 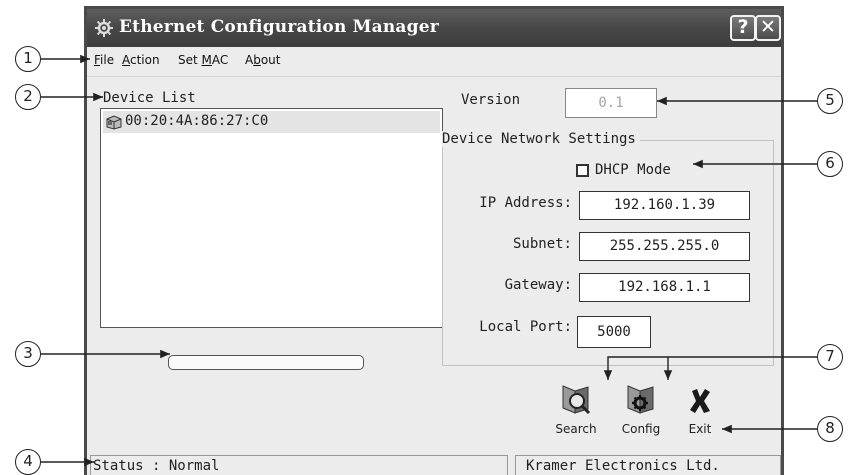 I want to click on menu-about-accel: b, so click(x=257, y=60).